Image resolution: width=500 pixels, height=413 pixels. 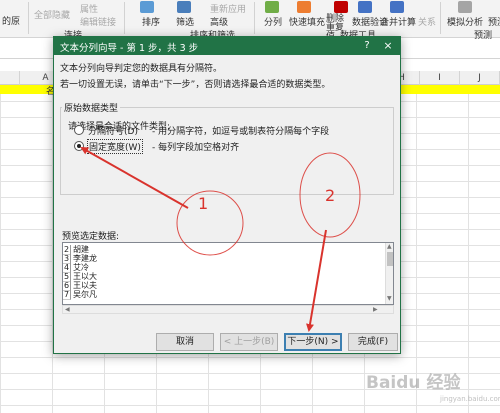 I want to click on baidu-watermark: Baidu 经验, so click(x=413, y=383).